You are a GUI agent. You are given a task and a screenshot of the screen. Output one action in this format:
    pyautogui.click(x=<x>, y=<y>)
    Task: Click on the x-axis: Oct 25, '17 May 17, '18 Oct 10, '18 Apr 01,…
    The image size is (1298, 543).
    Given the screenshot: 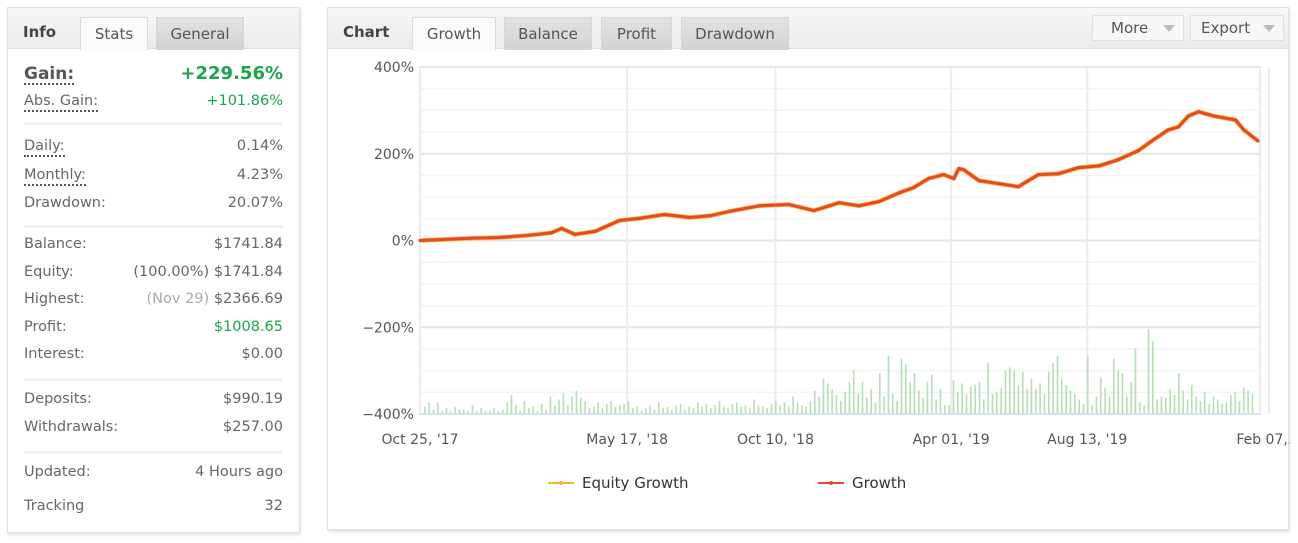 What is the action you would take?
    pyautogui.click(x=835, y=440)
    